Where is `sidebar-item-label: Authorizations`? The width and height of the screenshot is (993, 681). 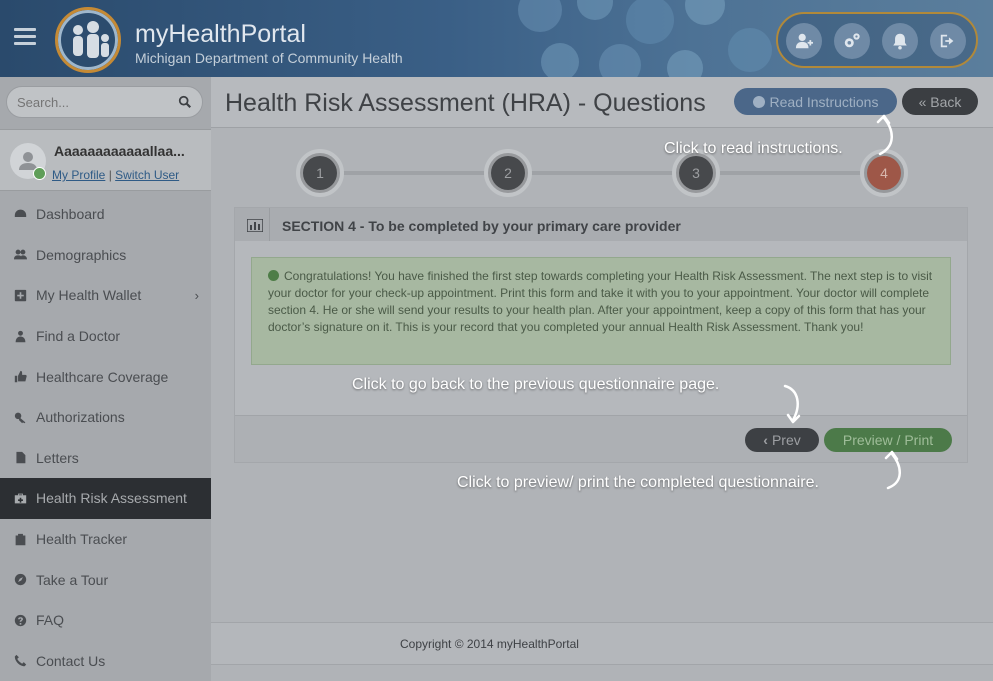 sidebar-item-label: Authorizations is located at coordinates (80, 417).